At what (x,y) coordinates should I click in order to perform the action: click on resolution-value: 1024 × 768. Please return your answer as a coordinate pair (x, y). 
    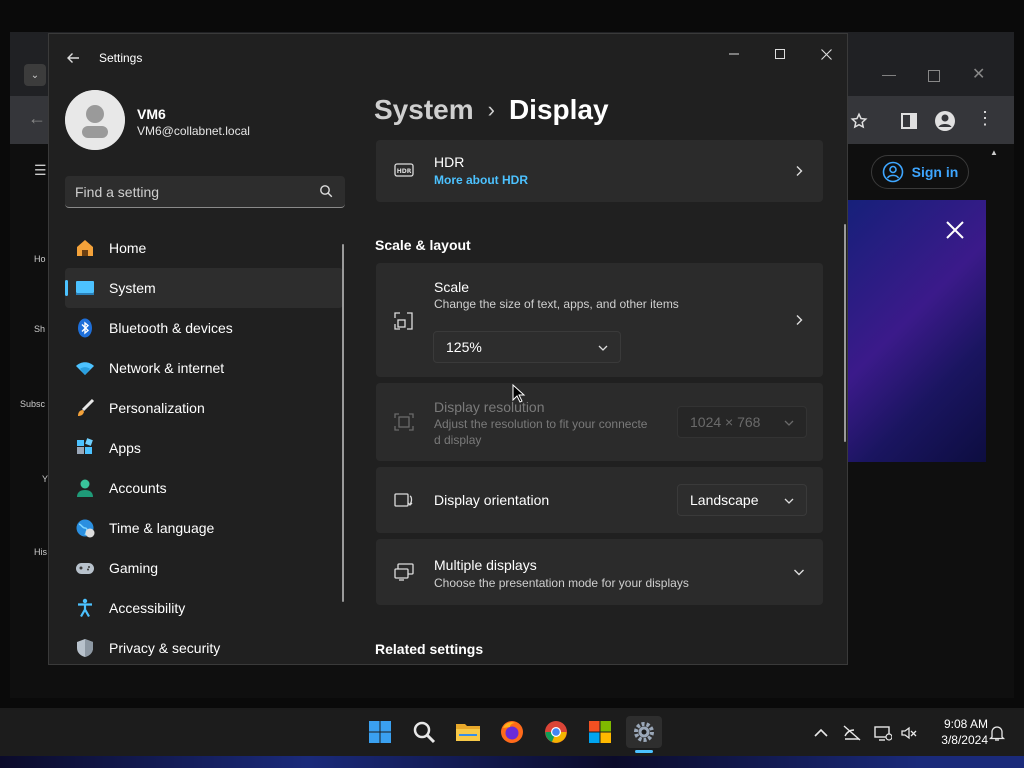
    Looking at the image, I should click on (725, 422).